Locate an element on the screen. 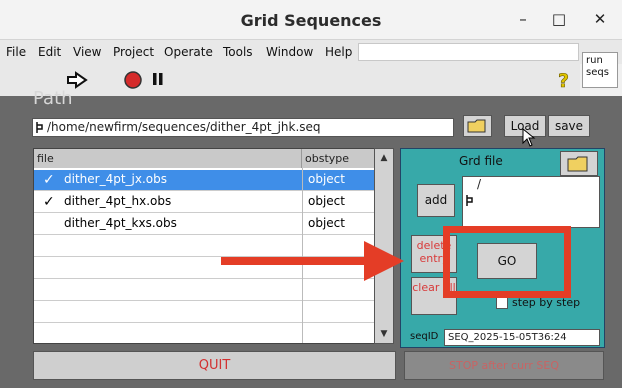 Image resolution: width=622 pixels, height=388 pixels. highlight-box is located at coordinates (507, 262).